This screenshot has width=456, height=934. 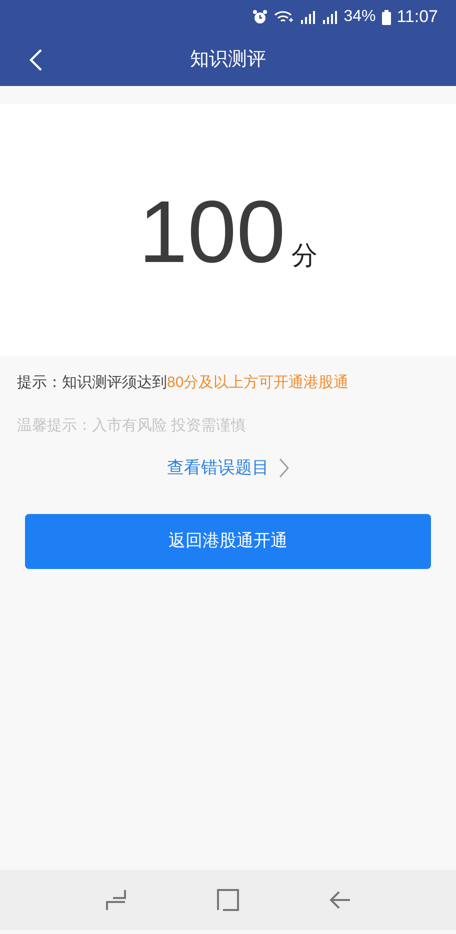 I want to click on battery-percent: 34%, so click(x=360, y=17).